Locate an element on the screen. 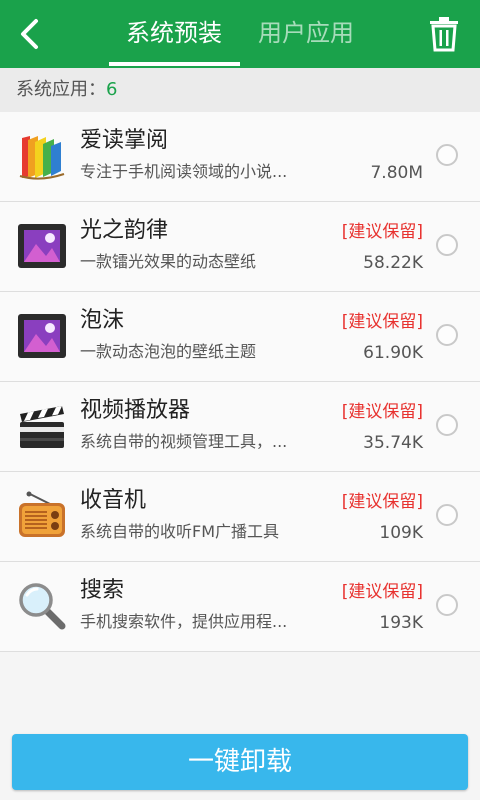 This screenshot has width=480, height=800. app-size: 35.74K is located at coordinates (393, 443).